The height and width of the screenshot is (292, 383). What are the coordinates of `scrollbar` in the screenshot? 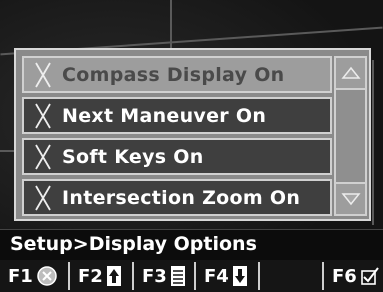 It's located at (350, 136).